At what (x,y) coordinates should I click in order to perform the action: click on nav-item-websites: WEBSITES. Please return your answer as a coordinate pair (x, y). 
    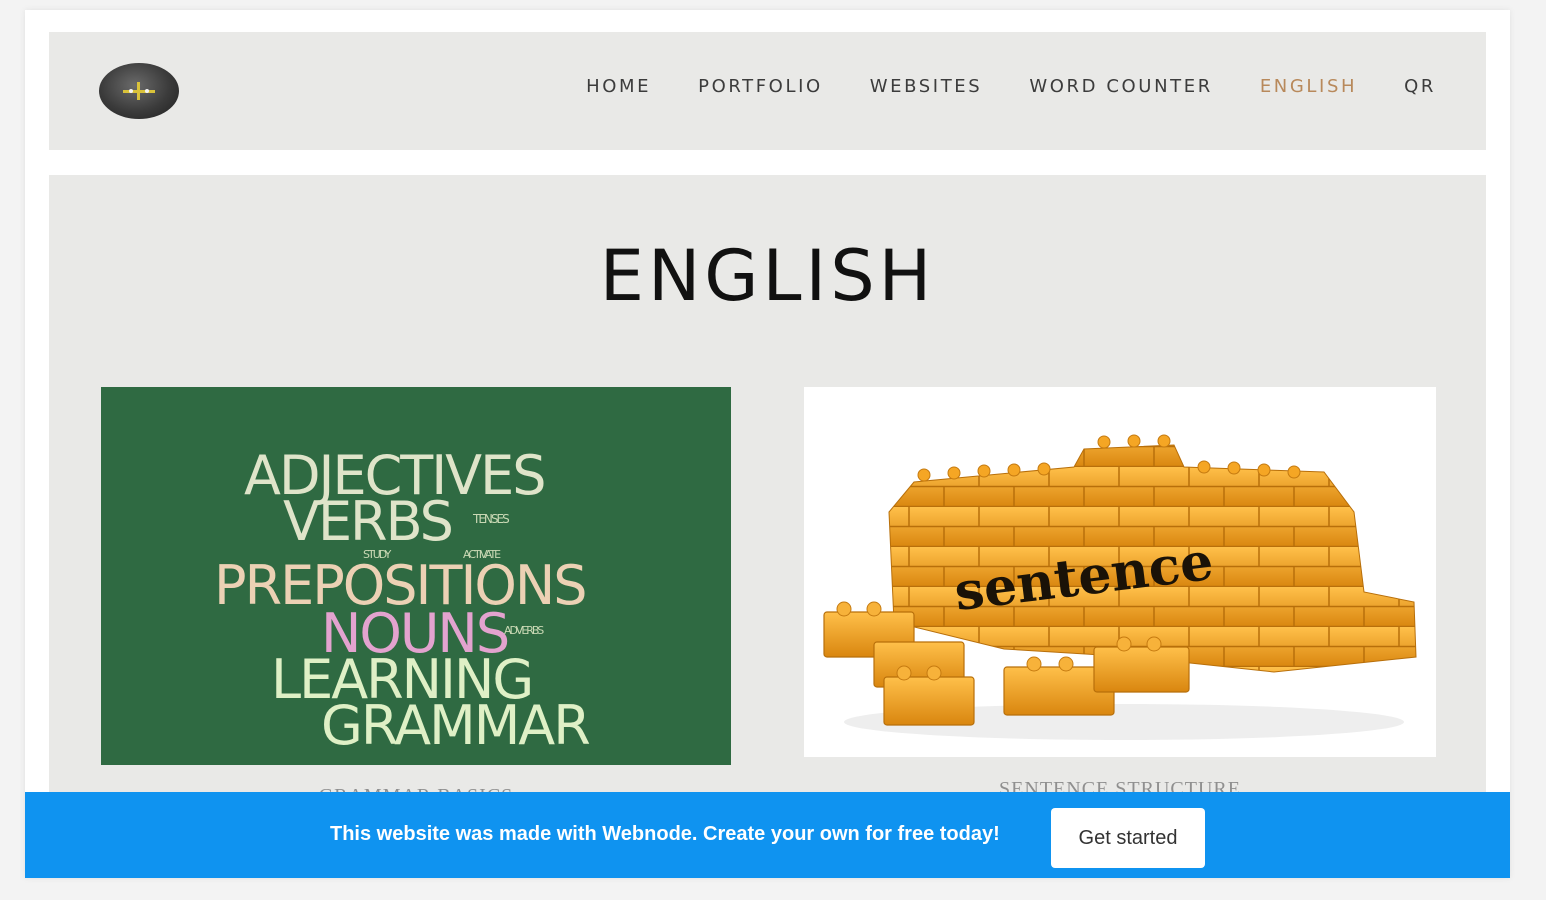
    Looking at the image, I should click on (926, 86).